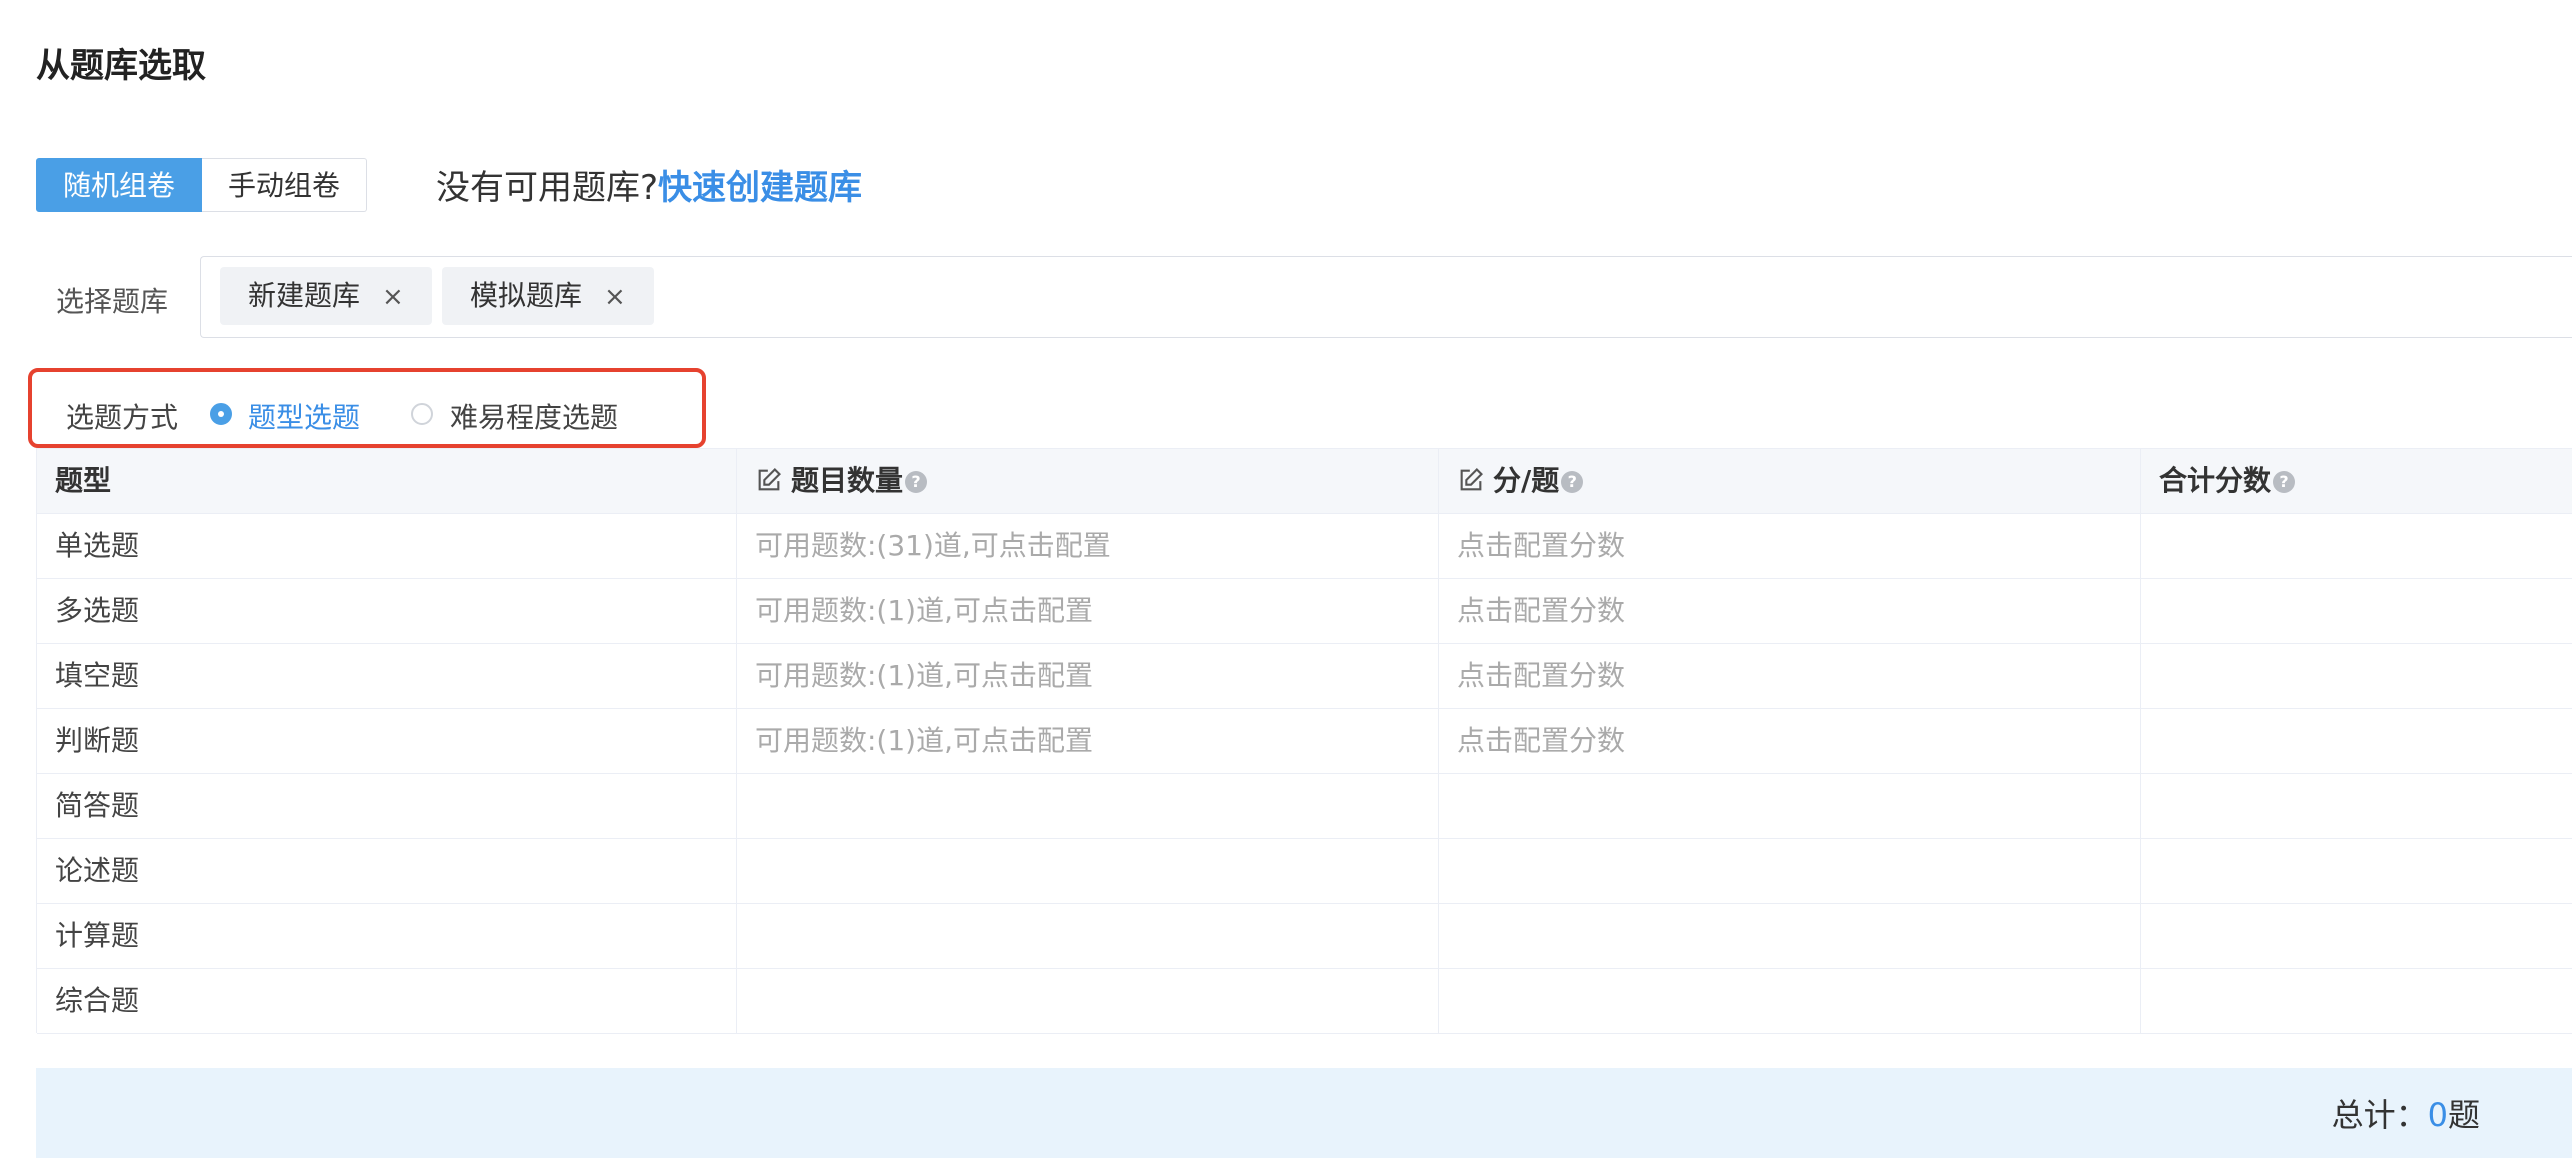  What do you see at coordinates (122, 417) in the screenshot?
I see `method-label: 选题方式` at bounding box center [122, 417].